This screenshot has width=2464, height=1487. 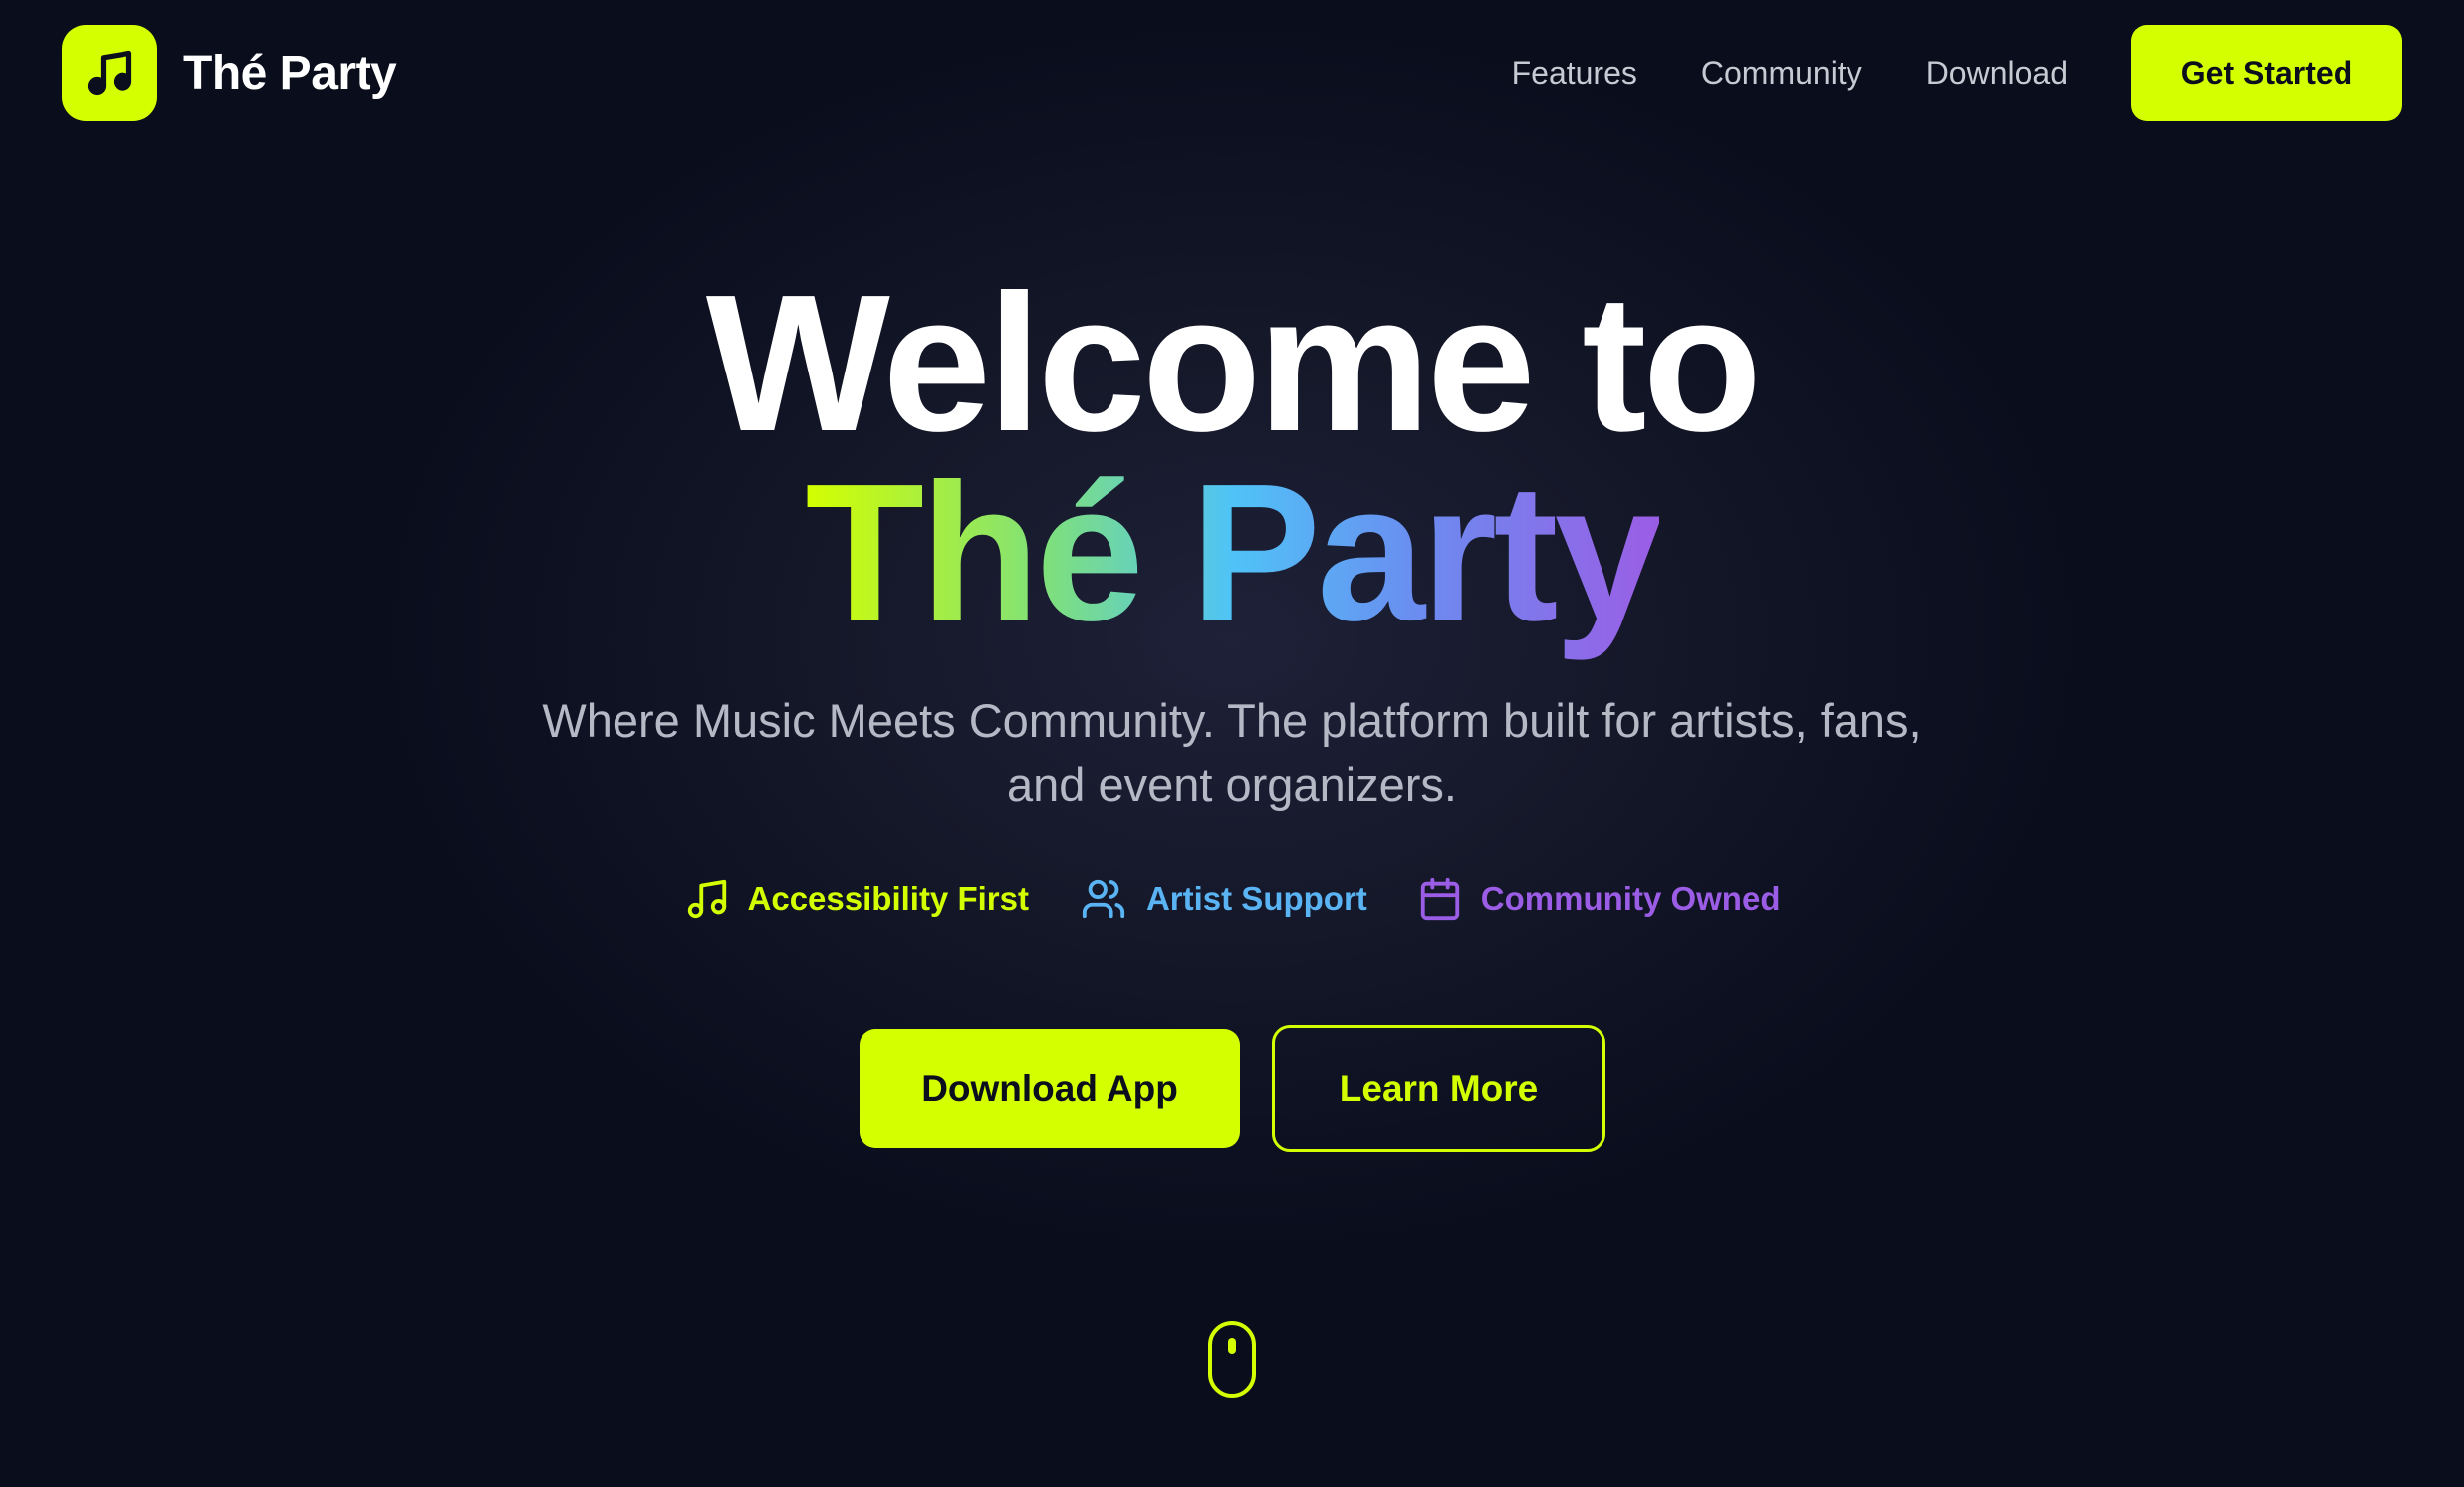 What do you see at coordinates (290, 73) in the screenshot?
I see `brand-name: Thé Party` at bounding box center [290, 73].